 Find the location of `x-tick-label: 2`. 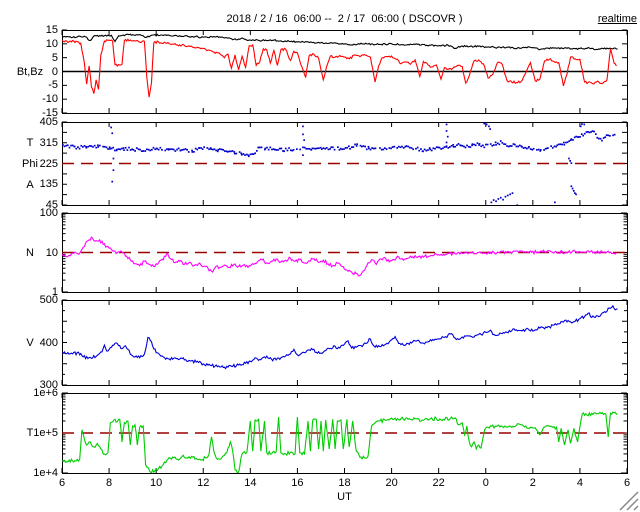

x-tick-label: 2 is located at coordinates (532, 483).